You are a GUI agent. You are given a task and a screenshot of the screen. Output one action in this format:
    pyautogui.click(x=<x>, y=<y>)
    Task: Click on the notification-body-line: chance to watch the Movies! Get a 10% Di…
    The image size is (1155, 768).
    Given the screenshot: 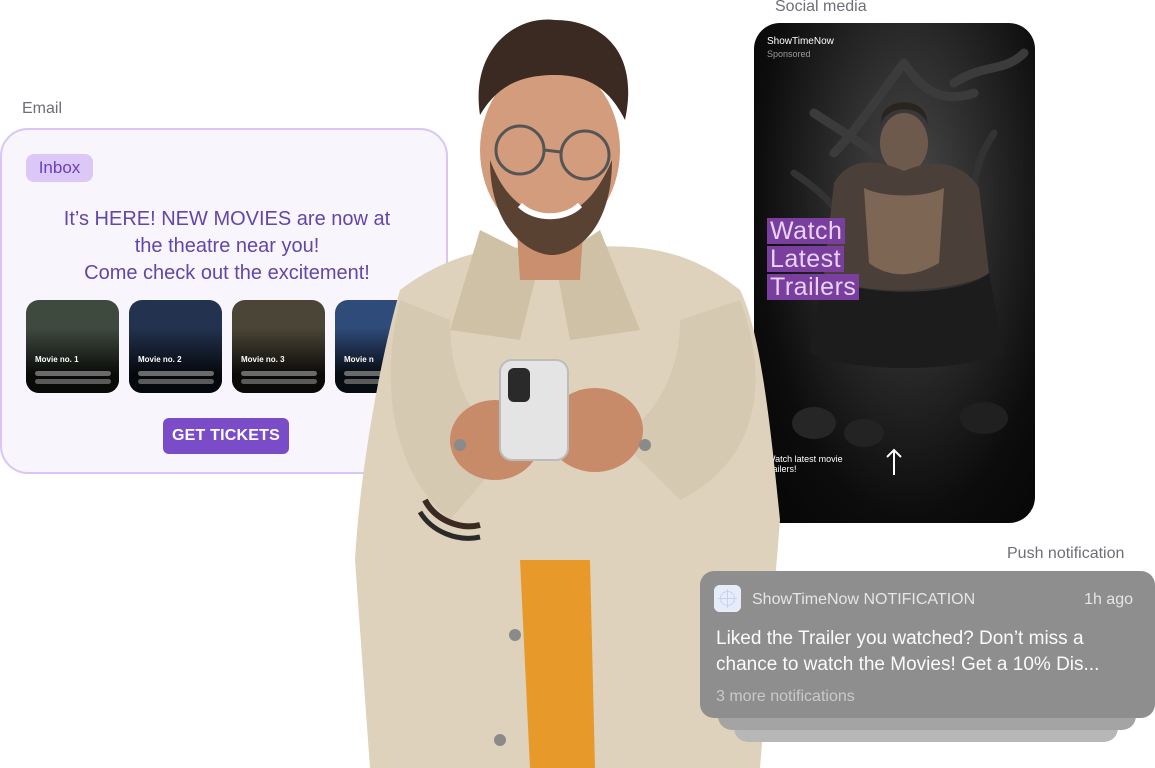 What is the action you would take?
    pyautogui.click(x=908, y=664)
    